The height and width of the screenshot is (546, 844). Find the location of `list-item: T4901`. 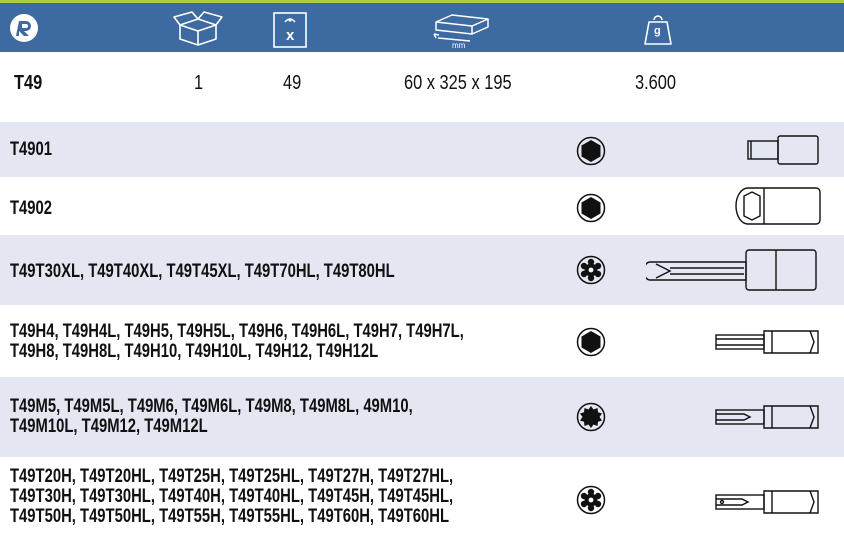

list-item: T4901 is located at coordinates (422, 149).